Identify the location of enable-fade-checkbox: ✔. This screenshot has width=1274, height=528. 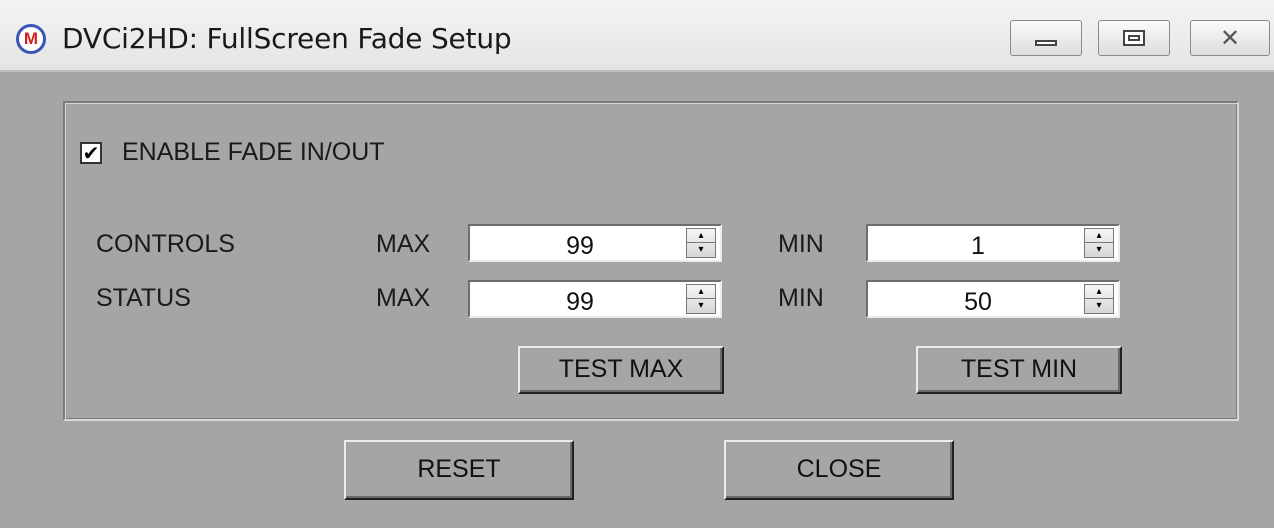
(91, 153).